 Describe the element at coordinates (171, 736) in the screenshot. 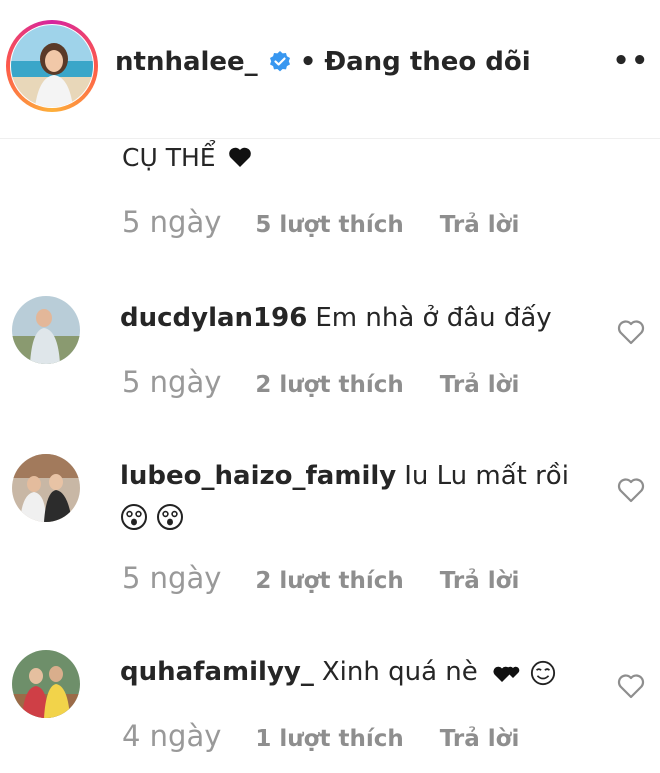

I see `comment-time: 4 ngày` at that location.